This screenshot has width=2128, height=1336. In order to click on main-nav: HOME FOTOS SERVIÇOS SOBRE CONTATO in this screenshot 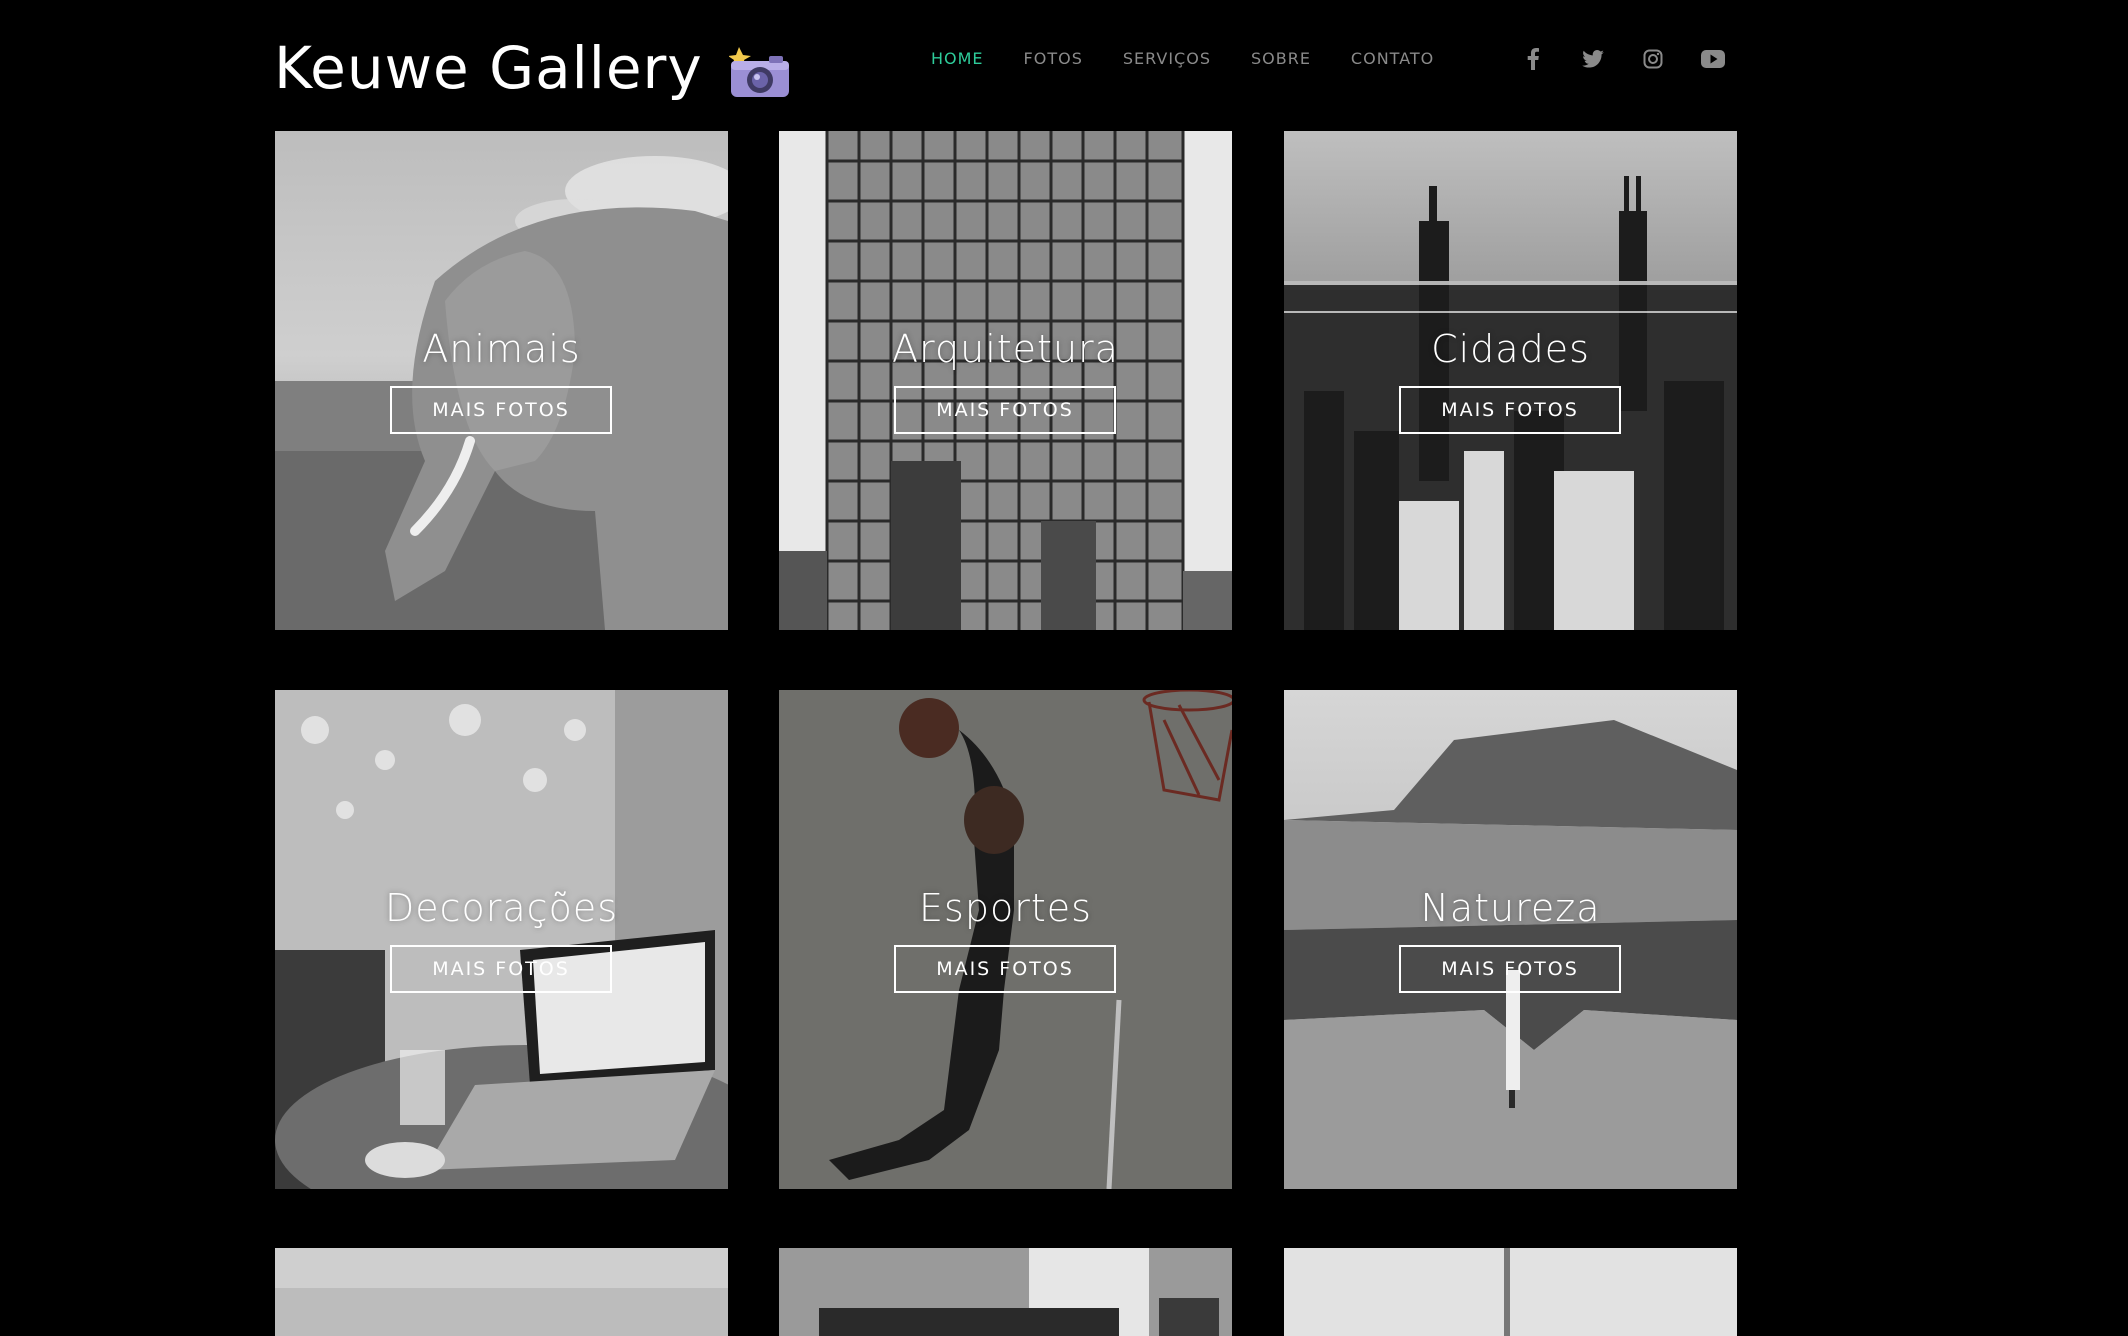, I will do `click(1182, 59)`.